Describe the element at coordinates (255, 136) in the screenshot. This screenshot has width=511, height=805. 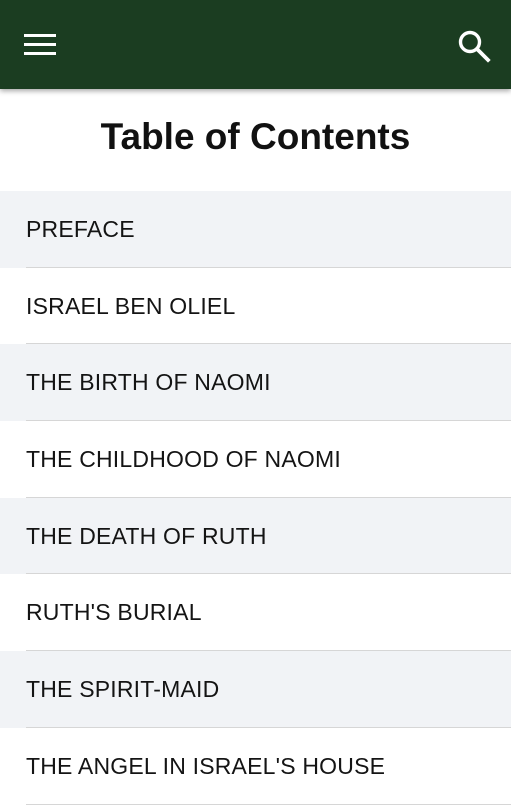
I see `page-title: Table of Contents` at that location.